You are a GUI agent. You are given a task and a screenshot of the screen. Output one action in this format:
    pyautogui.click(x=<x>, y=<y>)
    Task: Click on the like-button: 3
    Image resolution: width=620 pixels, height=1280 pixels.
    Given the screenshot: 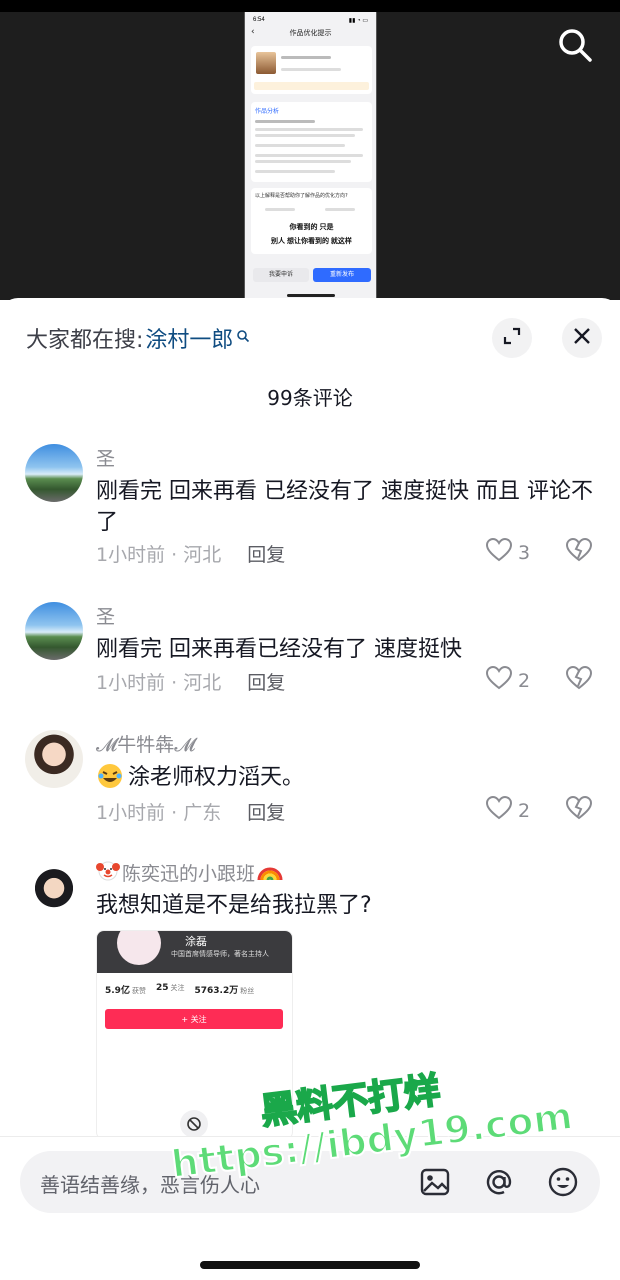 What is the action you would take?
    pyautogui.click(x=508, y=552)
    